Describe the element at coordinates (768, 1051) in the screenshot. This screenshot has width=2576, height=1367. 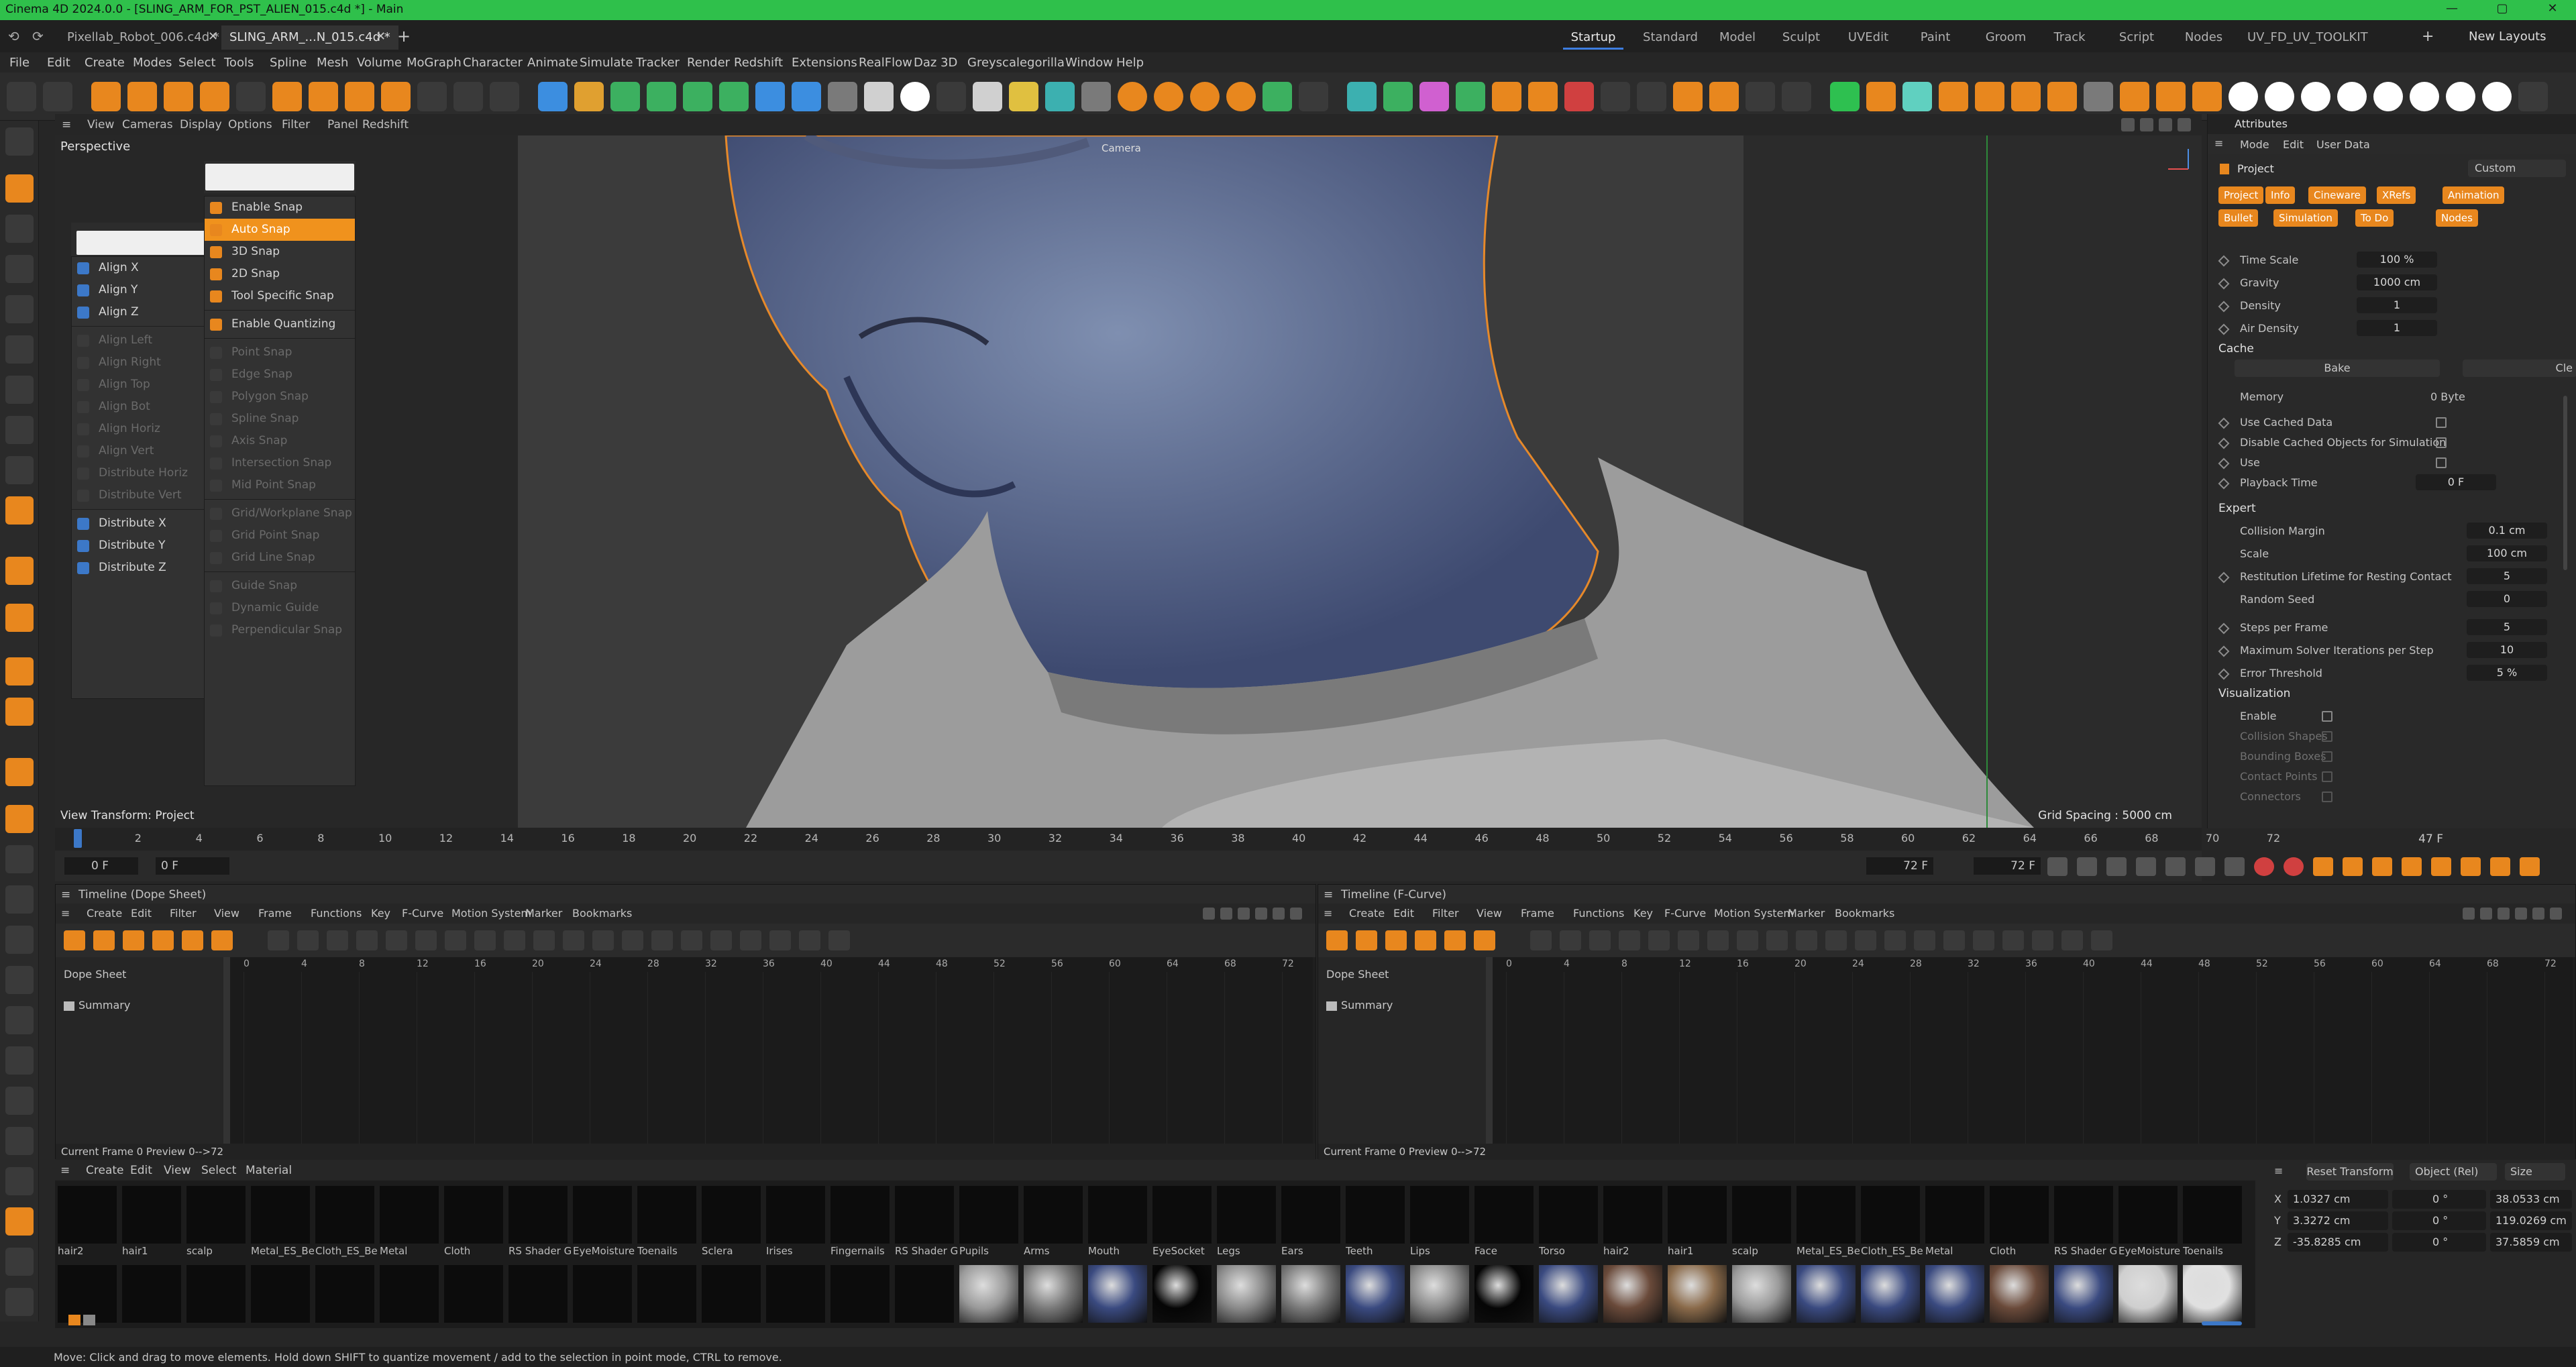
I see `timeline-key-area: 0 4 8 12 16 20 24 28 32 36 40 44 48 52 56 60 64 68 72` at that location.